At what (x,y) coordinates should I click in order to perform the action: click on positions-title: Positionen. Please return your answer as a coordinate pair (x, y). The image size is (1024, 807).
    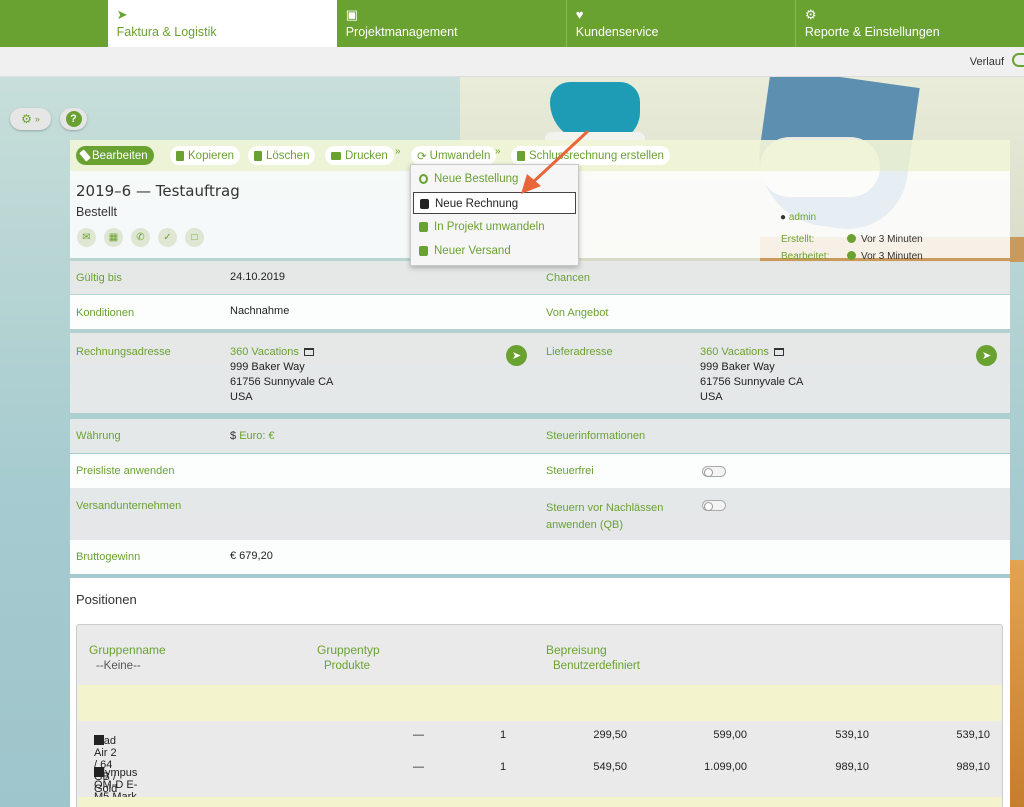
    Looking at the image, I should click on (106, 599).